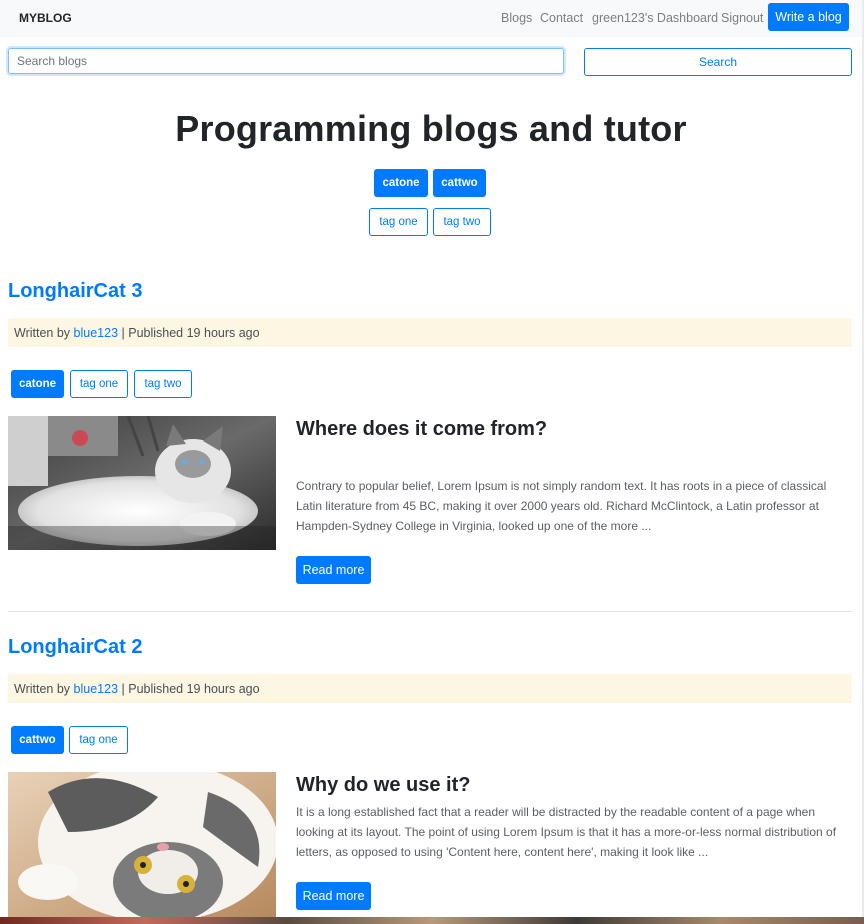 The image size is (864, 924). Describe the element at coordinates (45, 18) in the screenshot. I see `brand-logo: MYBLOG` at that location.